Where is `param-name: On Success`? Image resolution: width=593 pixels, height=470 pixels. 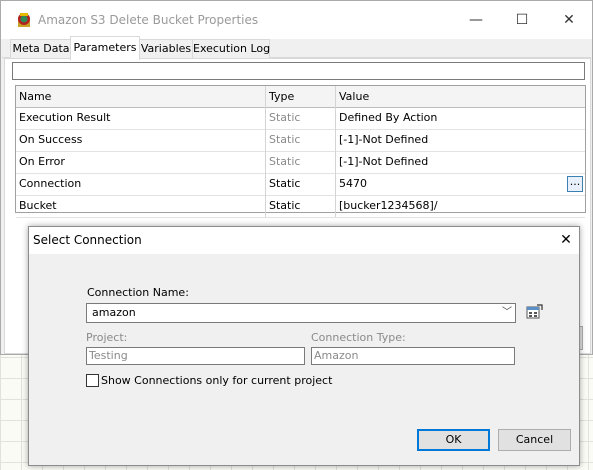
param-name: On Success is located at coordinates (141, 140).